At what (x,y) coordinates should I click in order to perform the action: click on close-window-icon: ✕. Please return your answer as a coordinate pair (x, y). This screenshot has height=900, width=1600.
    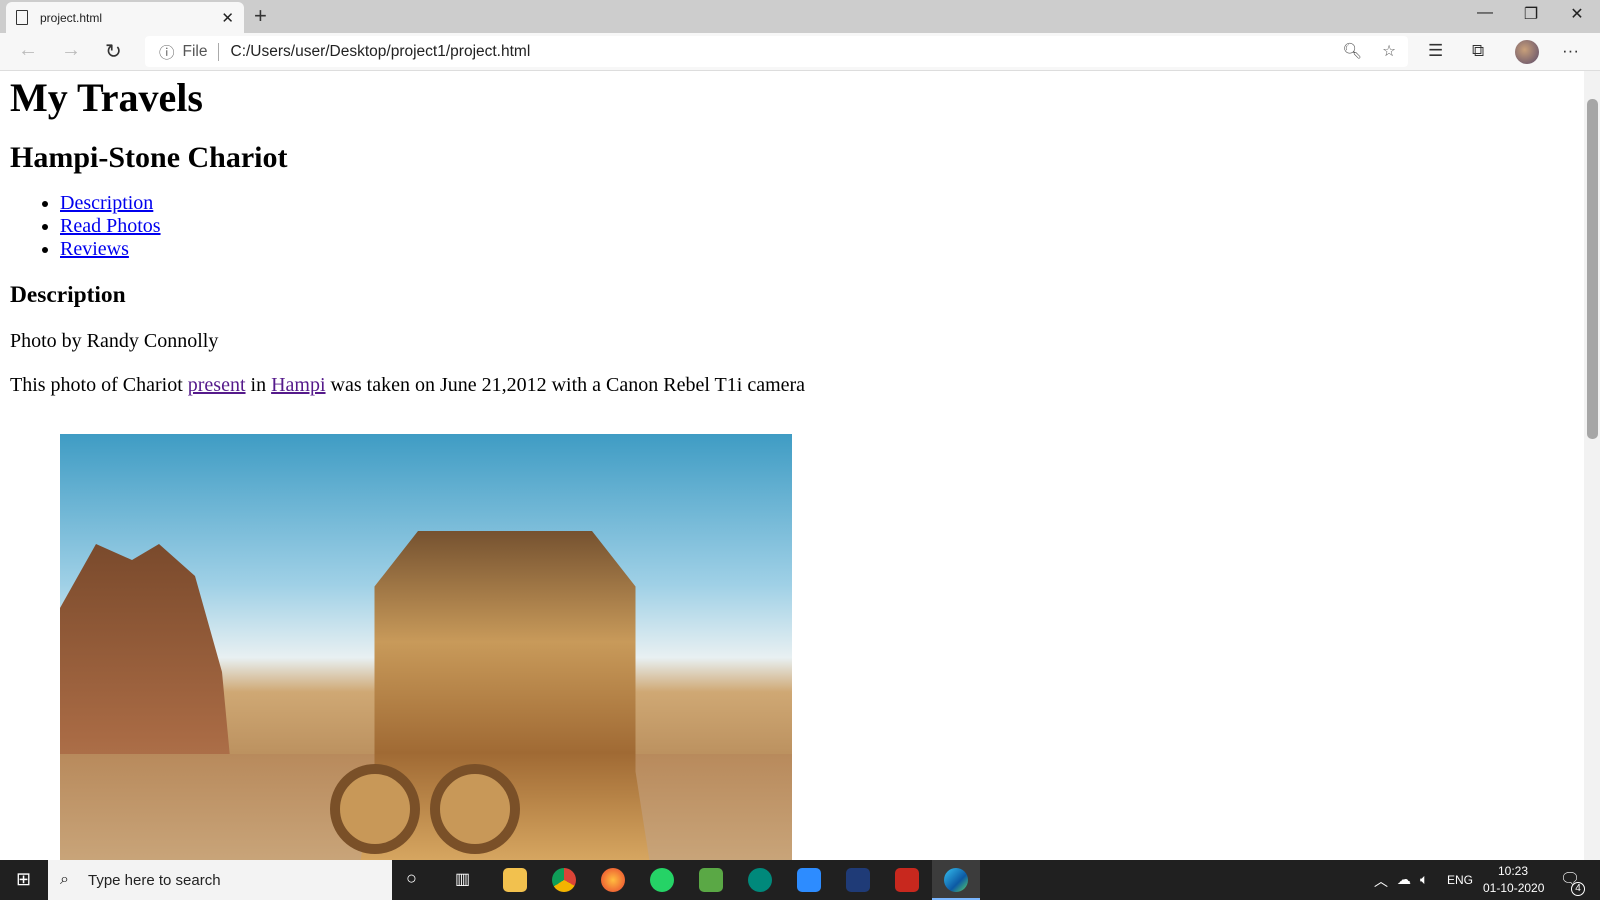
    Looking at the image, I should click on (1577, 14).